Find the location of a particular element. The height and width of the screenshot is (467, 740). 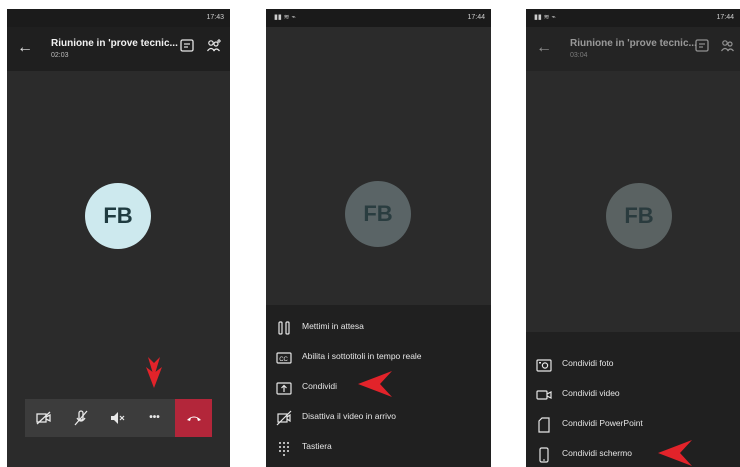

menu-item-hold: Mettimi in attesa is located at coordinates (378, 328).